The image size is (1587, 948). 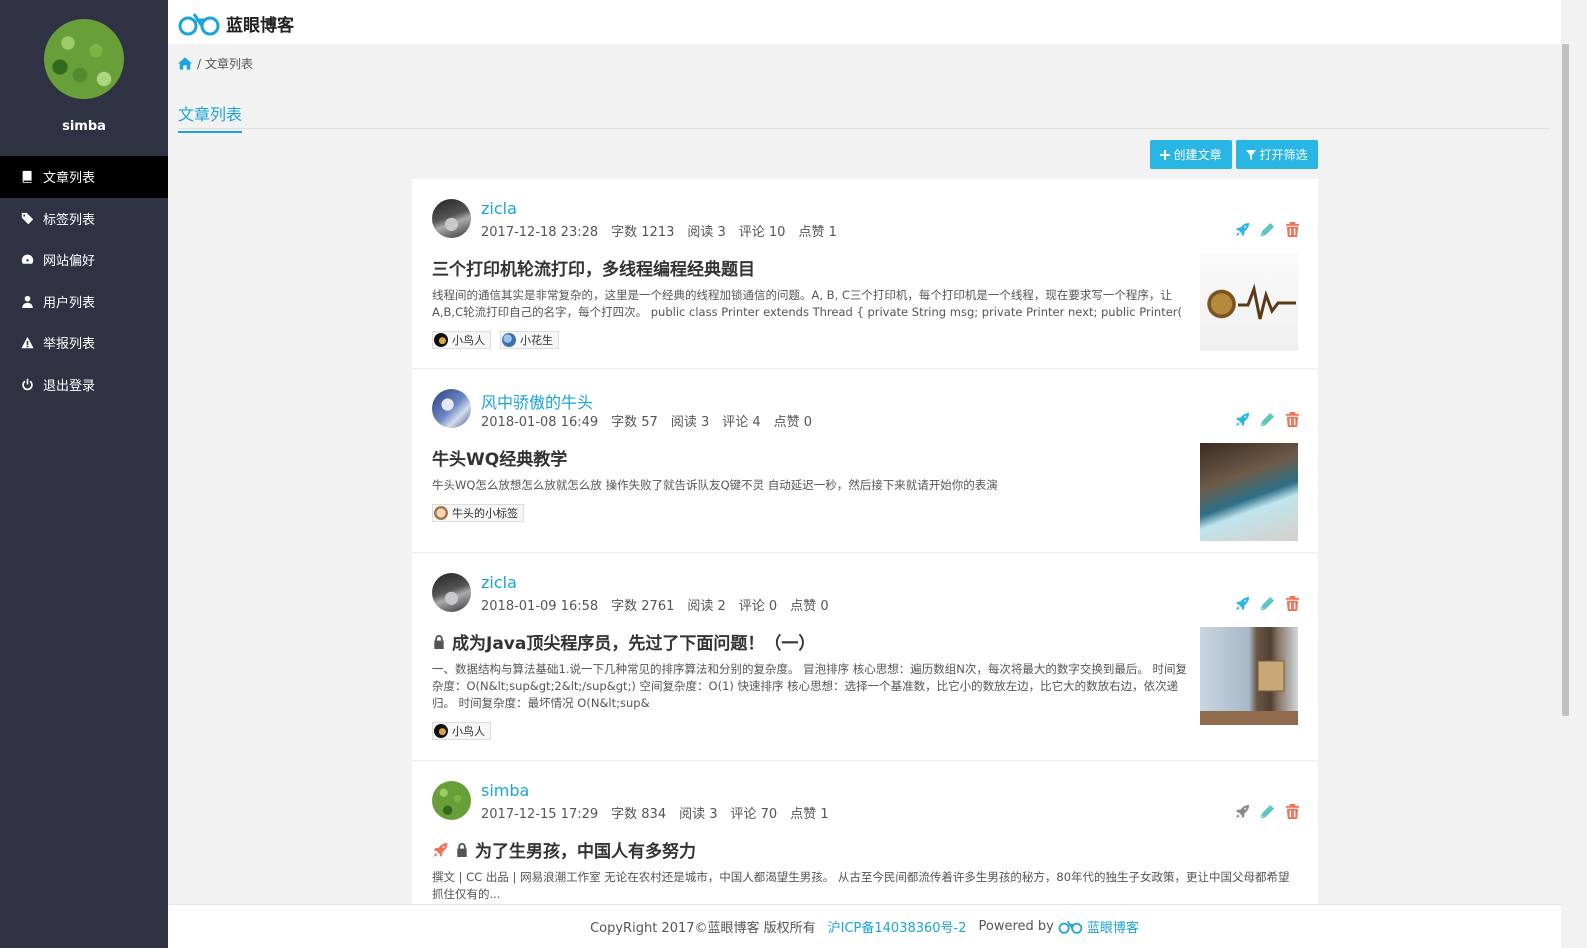 What do you see at coordinates (540, 422) in the screenshot?
I see `article-date: 2018-01-08 16:49` at bounding box center [540, 422].